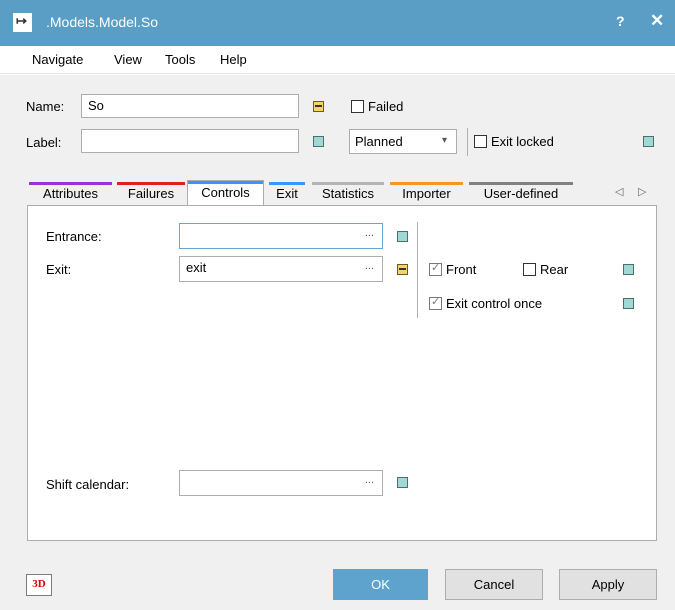  What do you see at coordinates (522, 141) in the screenshot?
I see `exit-locked-label: Exit locked` at bounding box center [522, 141].